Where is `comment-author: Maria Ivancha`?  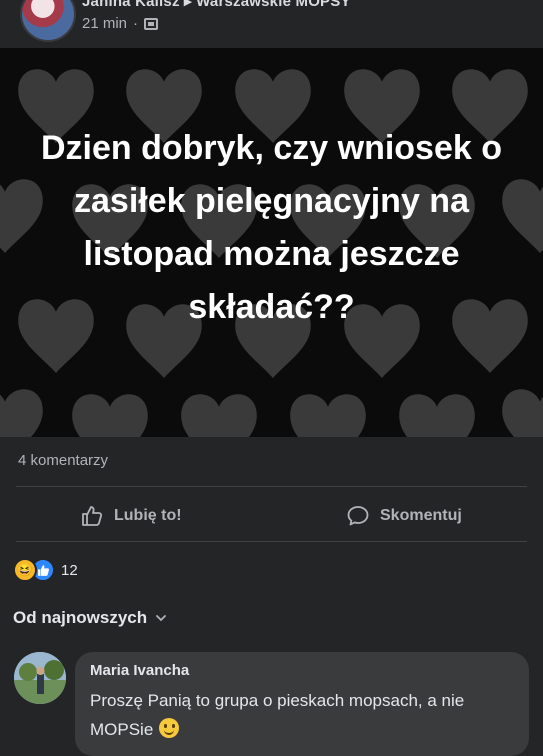 comment-author: Maria Ivancha is located at coordinates (139, 670).